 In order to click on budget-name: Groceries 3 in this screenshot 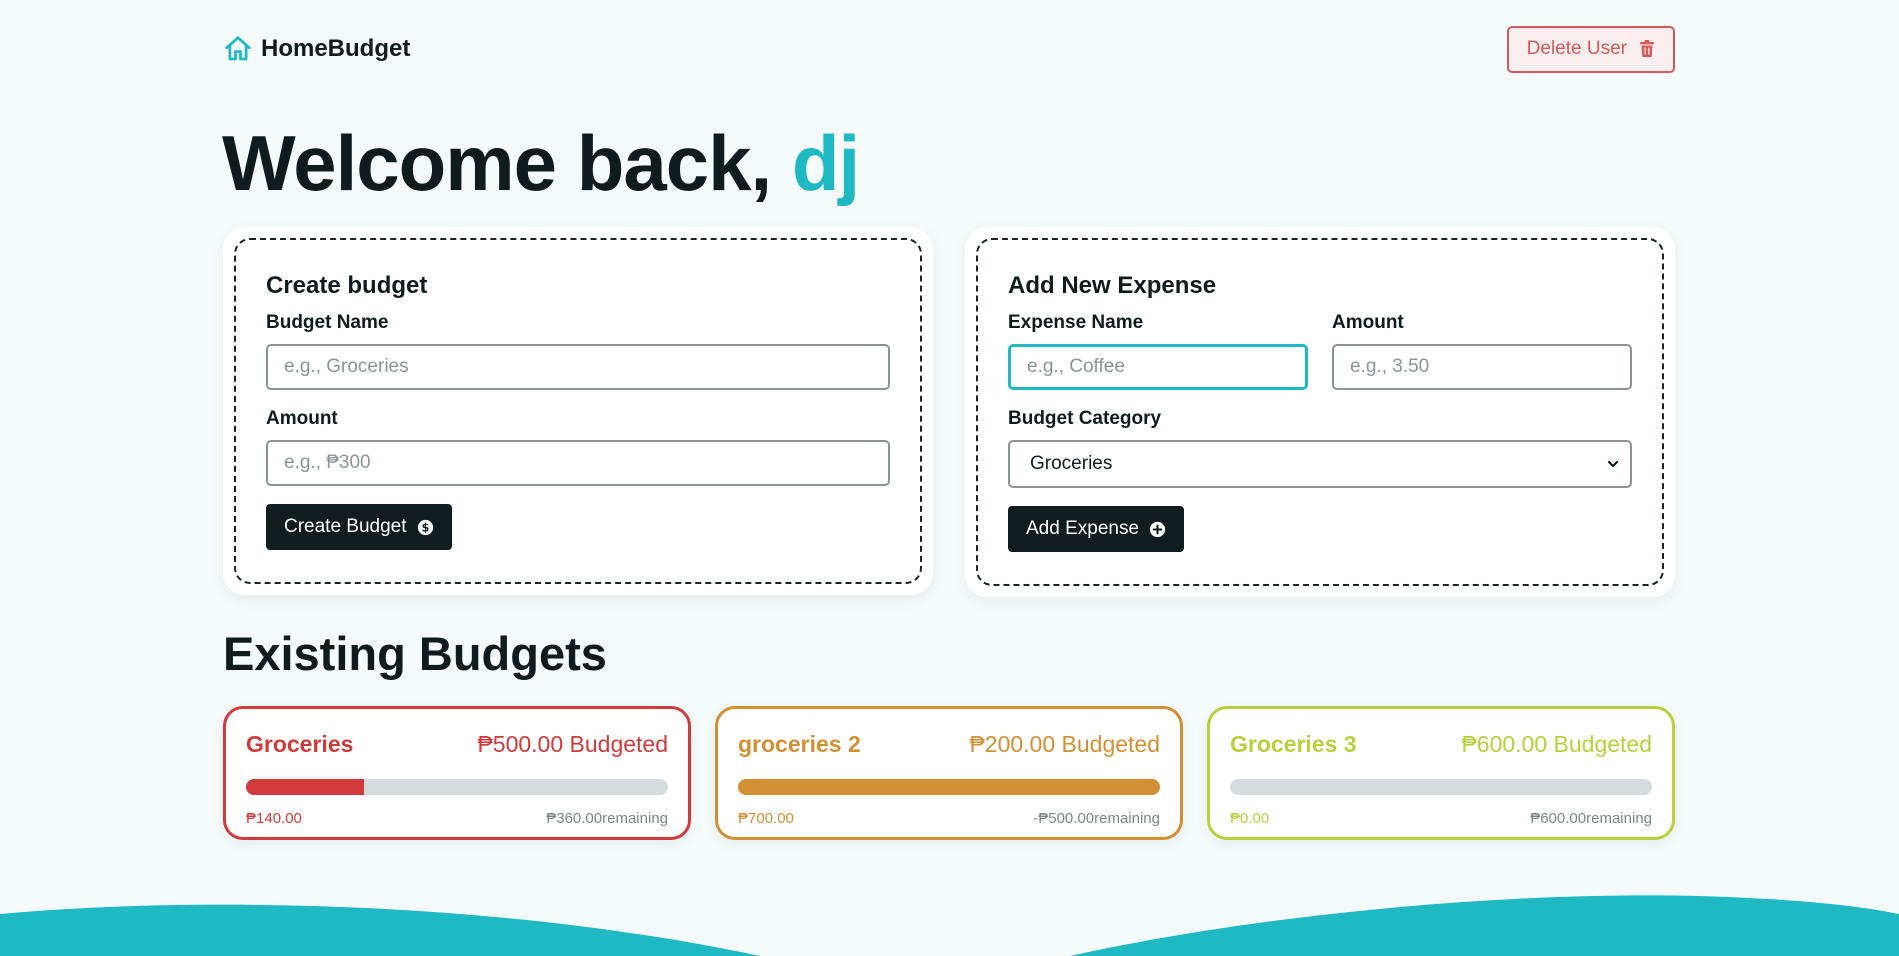, I will do `click(1293, 743)`.